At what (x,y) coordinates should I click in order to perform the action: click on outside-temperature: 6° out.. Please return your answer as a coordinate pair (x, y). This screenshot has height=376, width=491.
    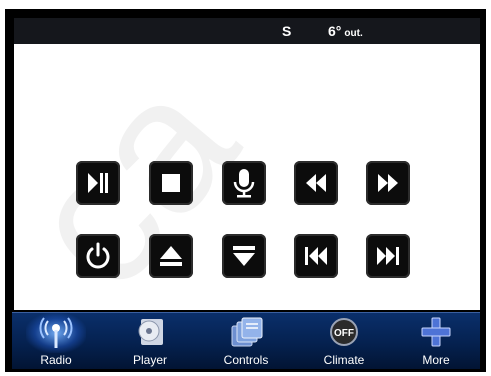
    Looking at the image, I should click on (345, 31).